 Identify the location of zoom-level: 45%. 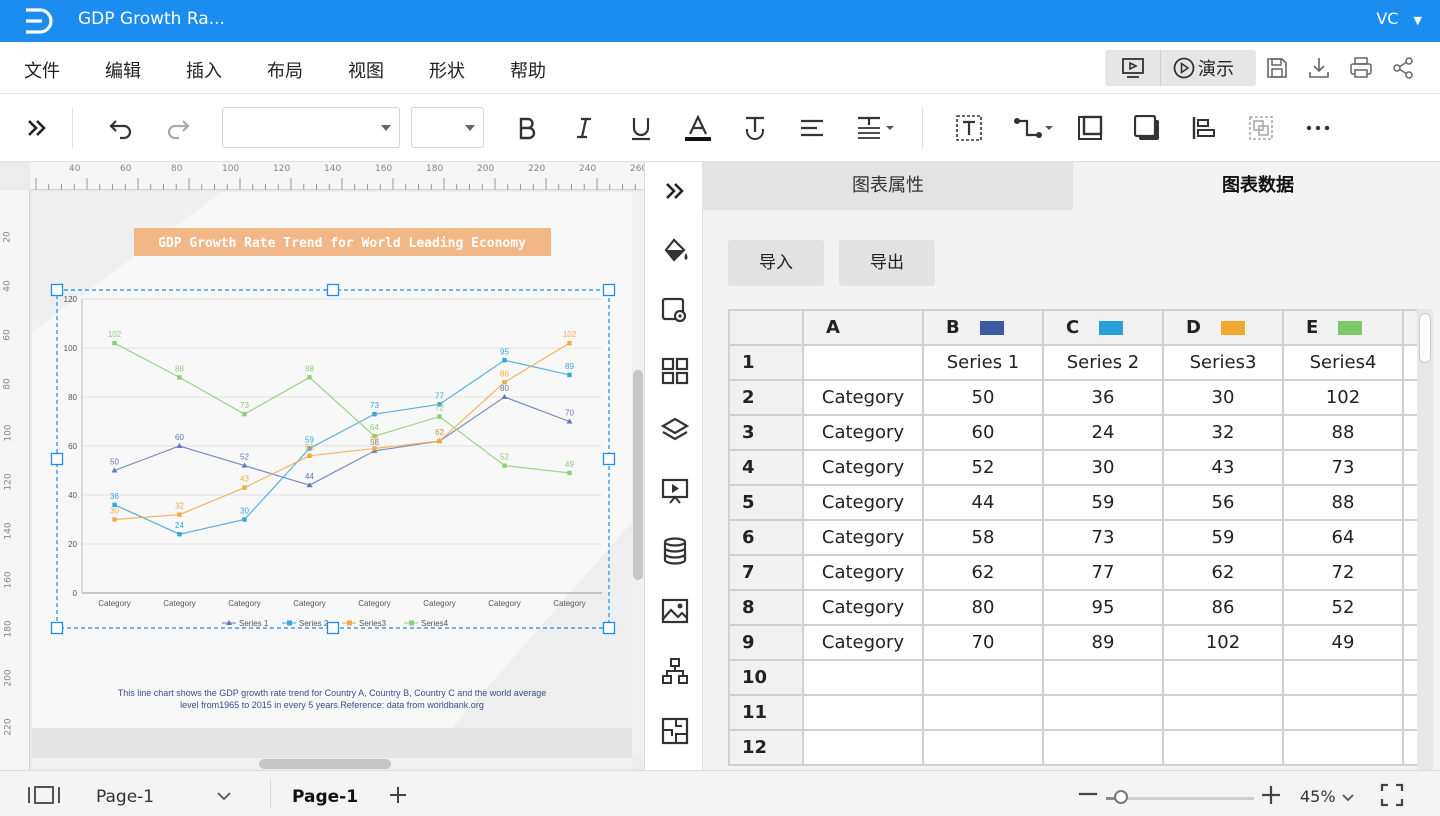
(1318, 796).